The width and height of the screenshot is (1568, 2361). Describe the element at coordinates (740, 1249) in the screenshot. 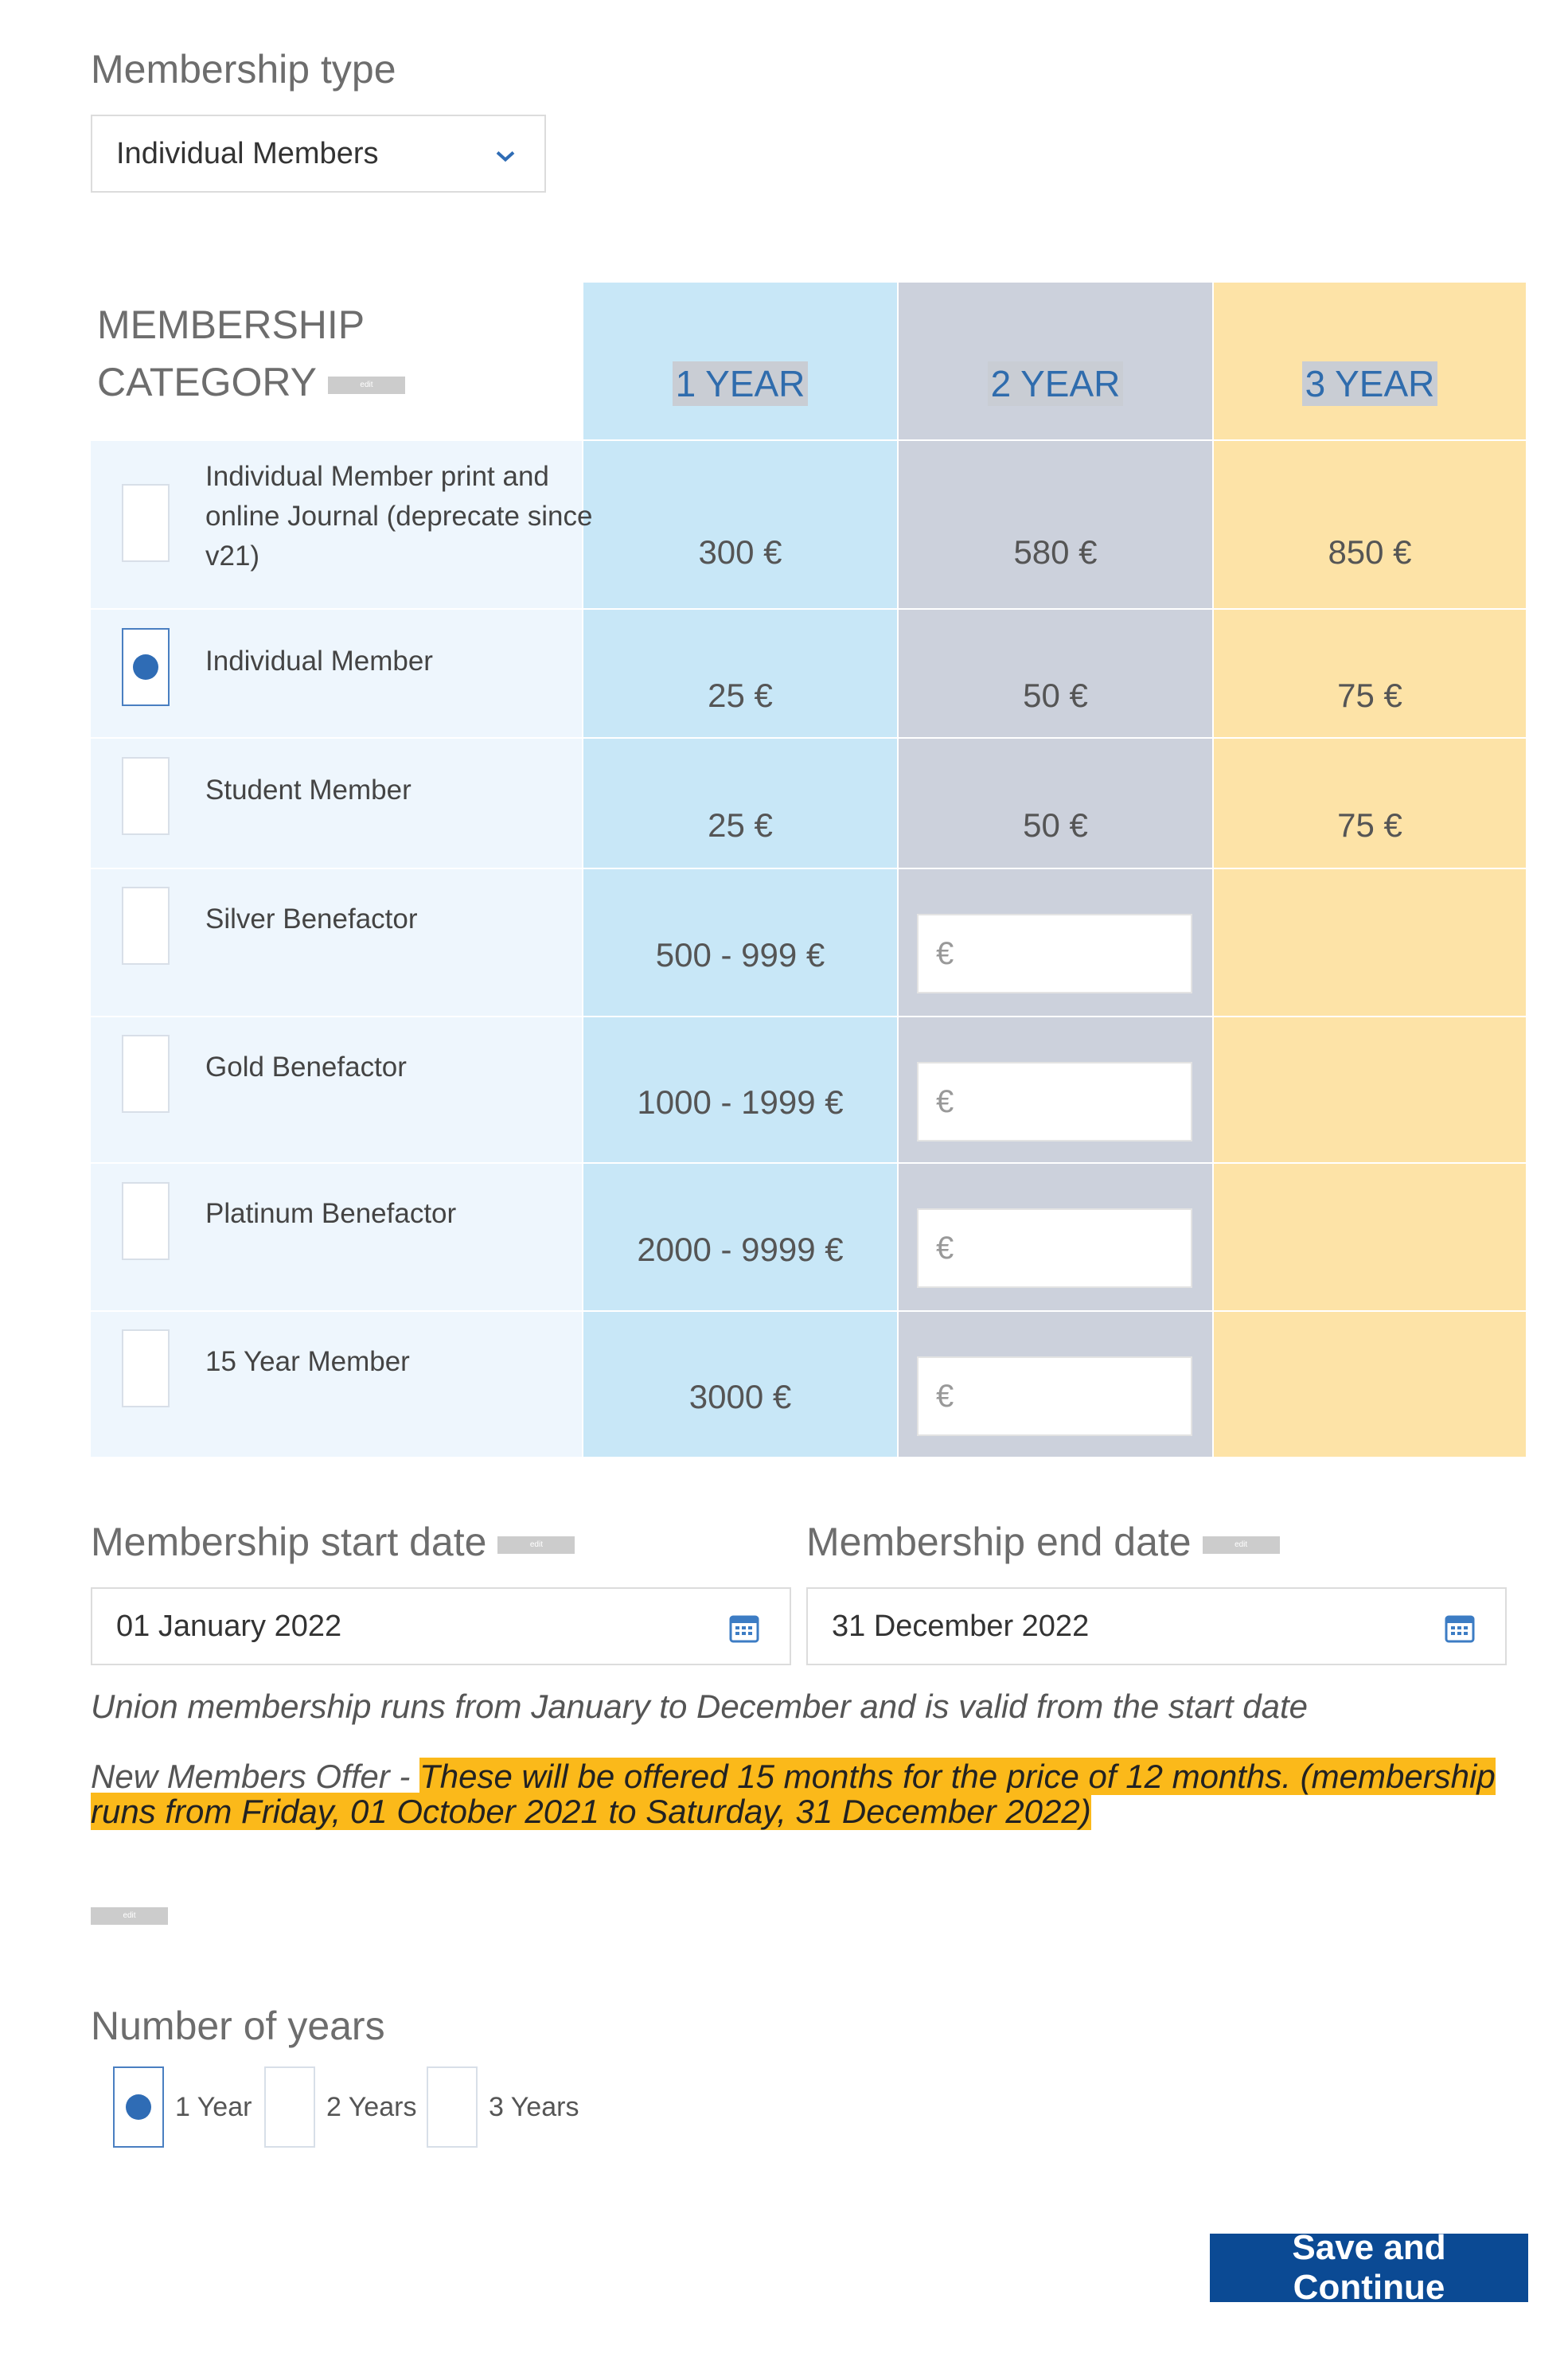

I see `price-1-year: 2000 - 9999 €` at that location.